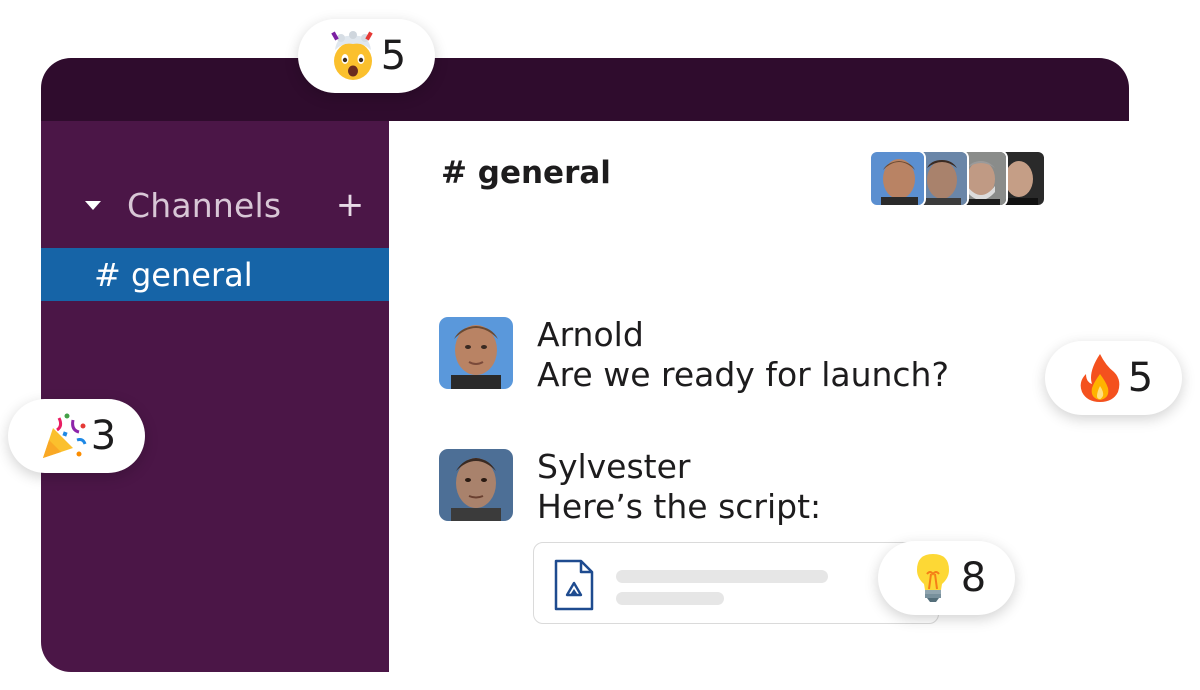  What do you see at coordinates (973, 578) in the screenshot?
I see `reaction-count: 8` at bounding box center [973, 578].